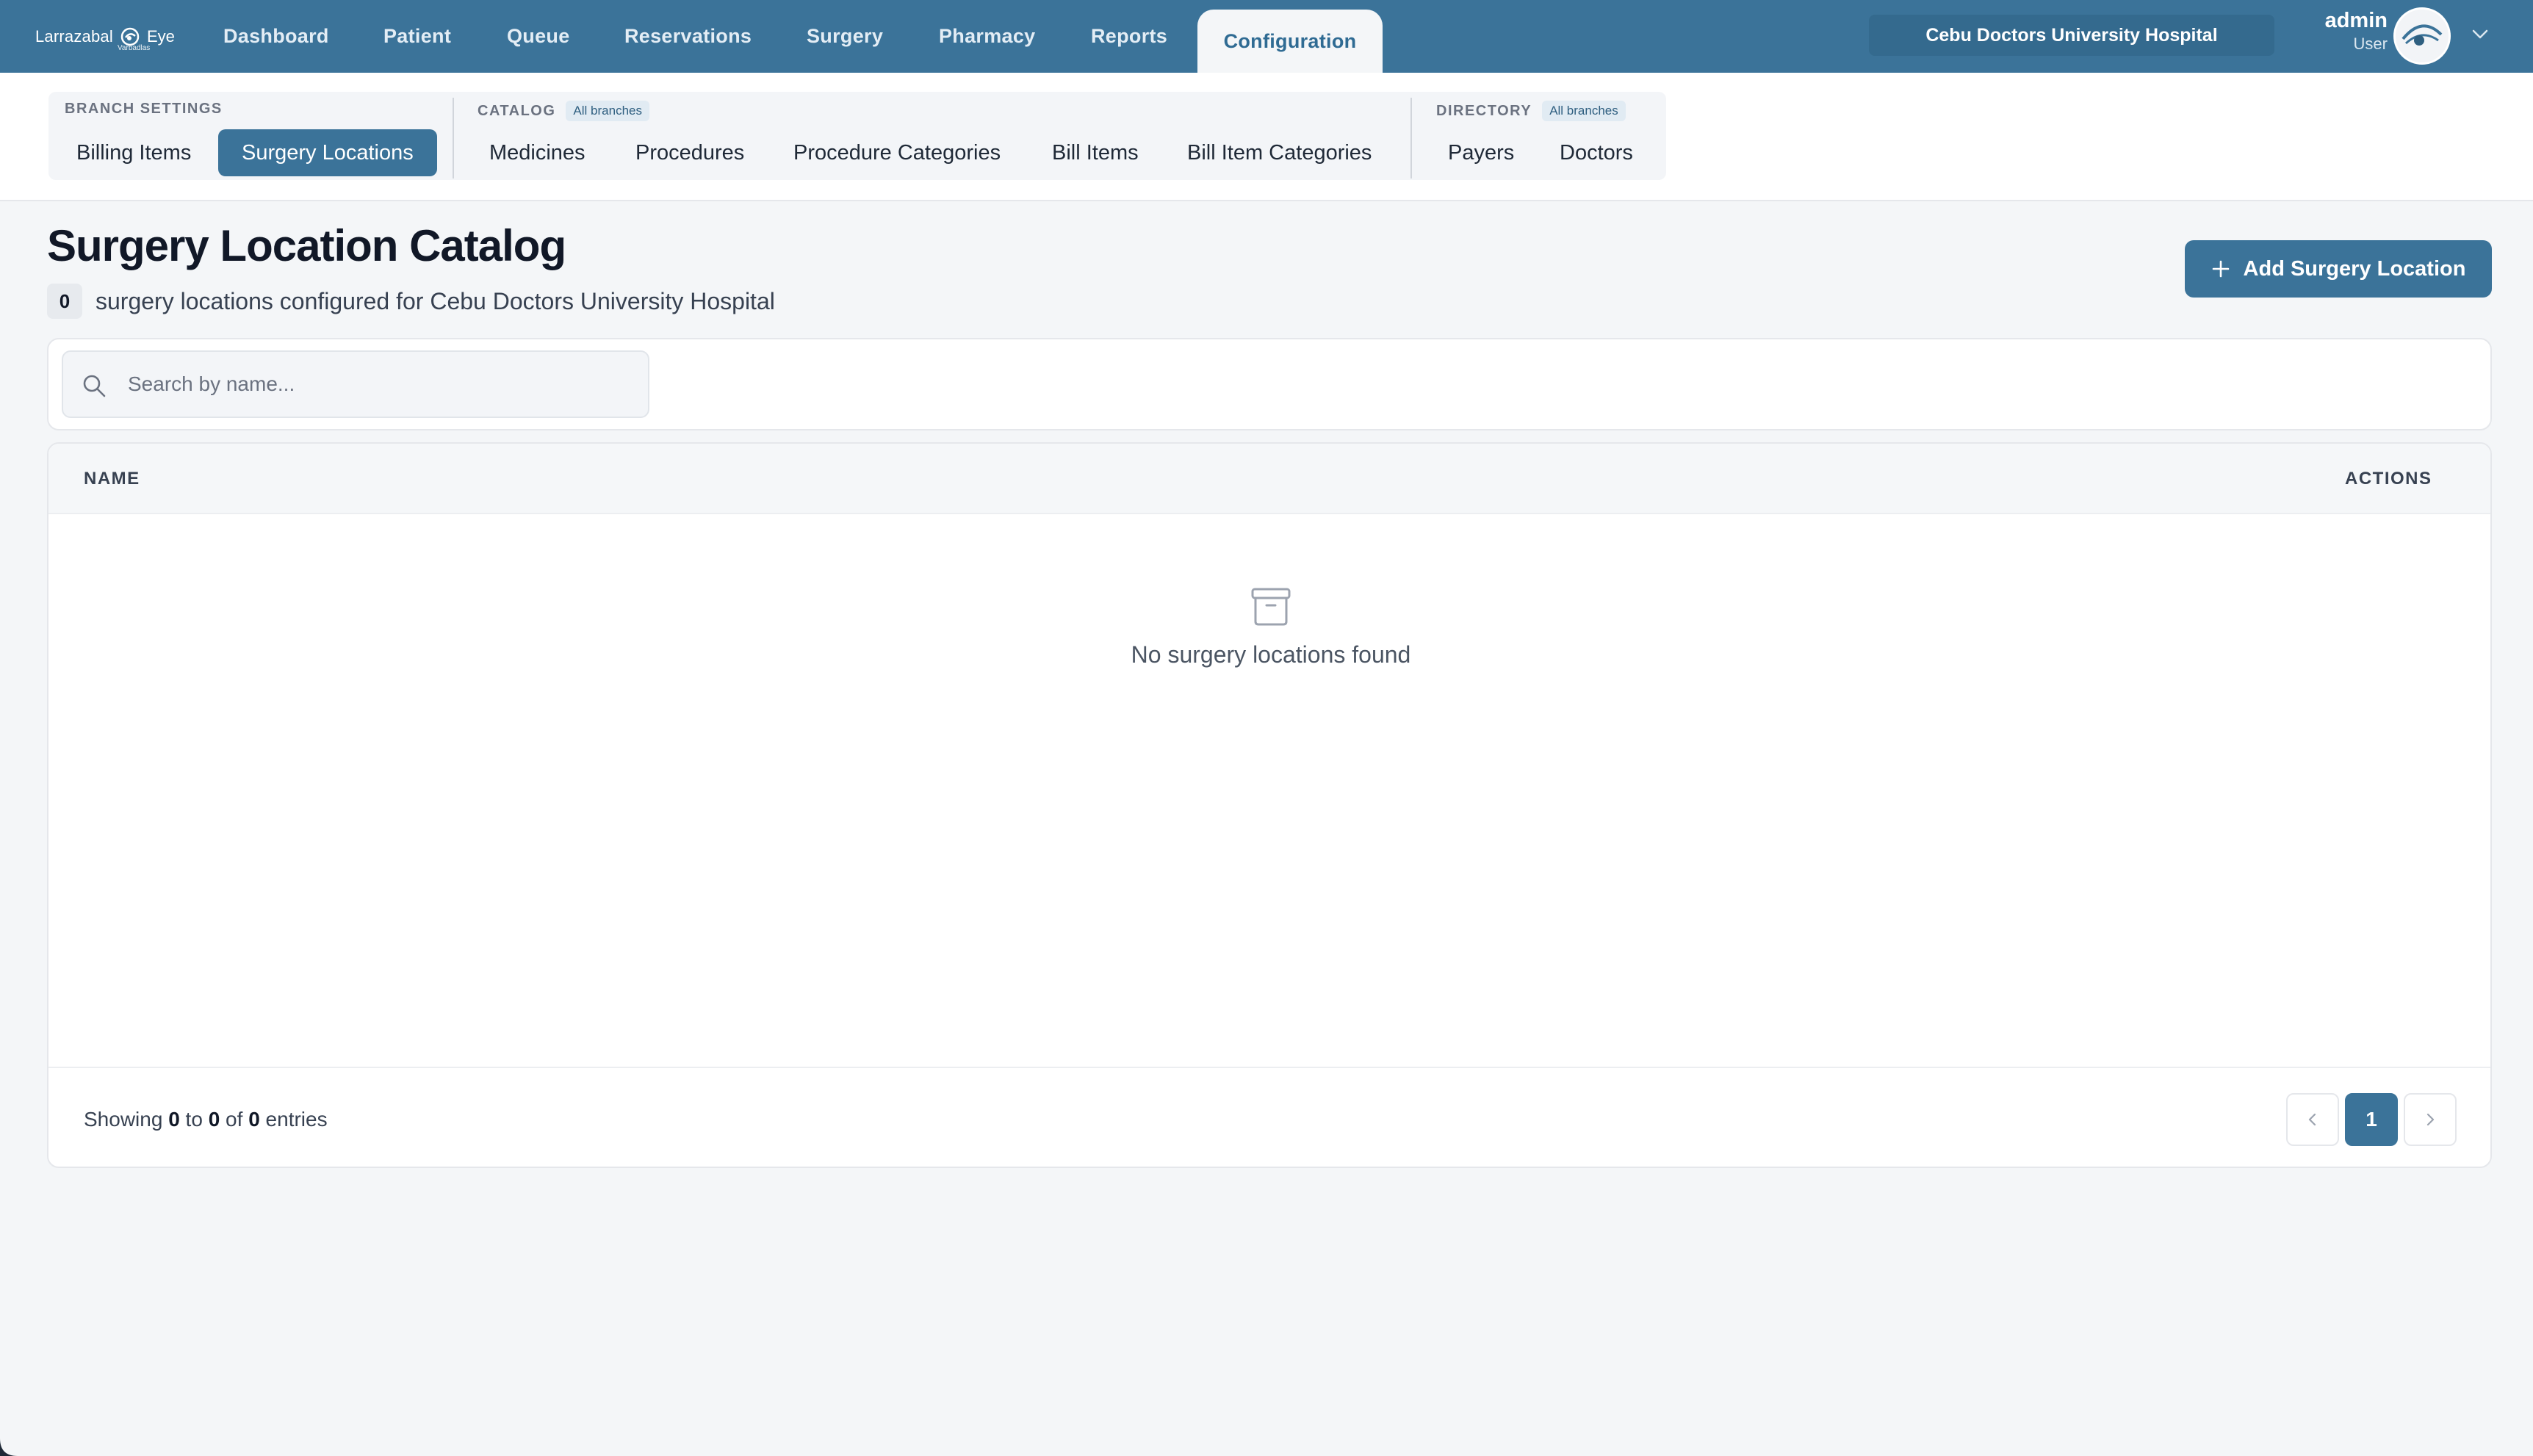 The width and height of the screenshot is (2533, 1456). I want to click on chevron-right-icon, so click(2430, 1119).